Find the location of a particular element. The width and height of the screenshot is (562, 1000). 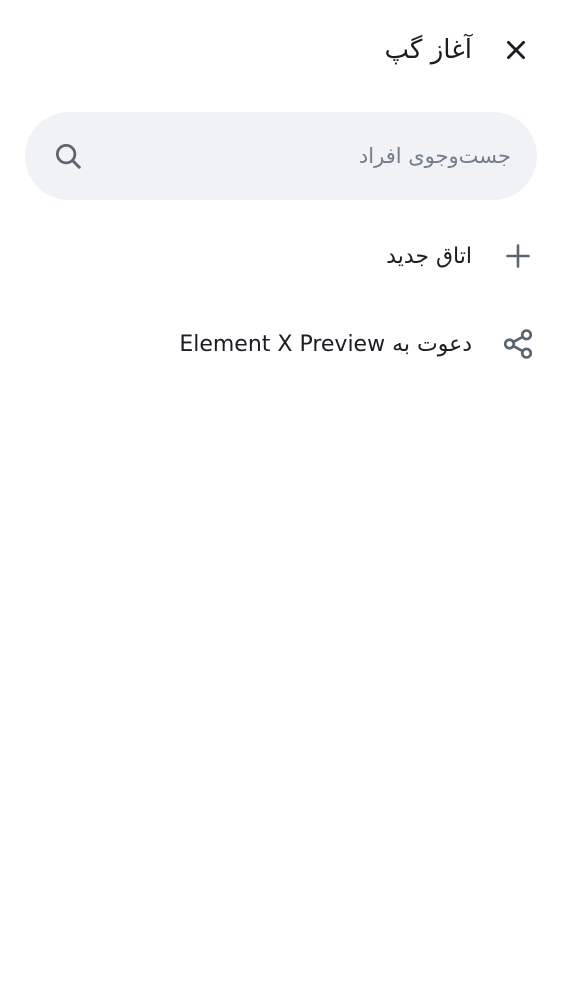

plus-icon is located at coordinates (518, 256).